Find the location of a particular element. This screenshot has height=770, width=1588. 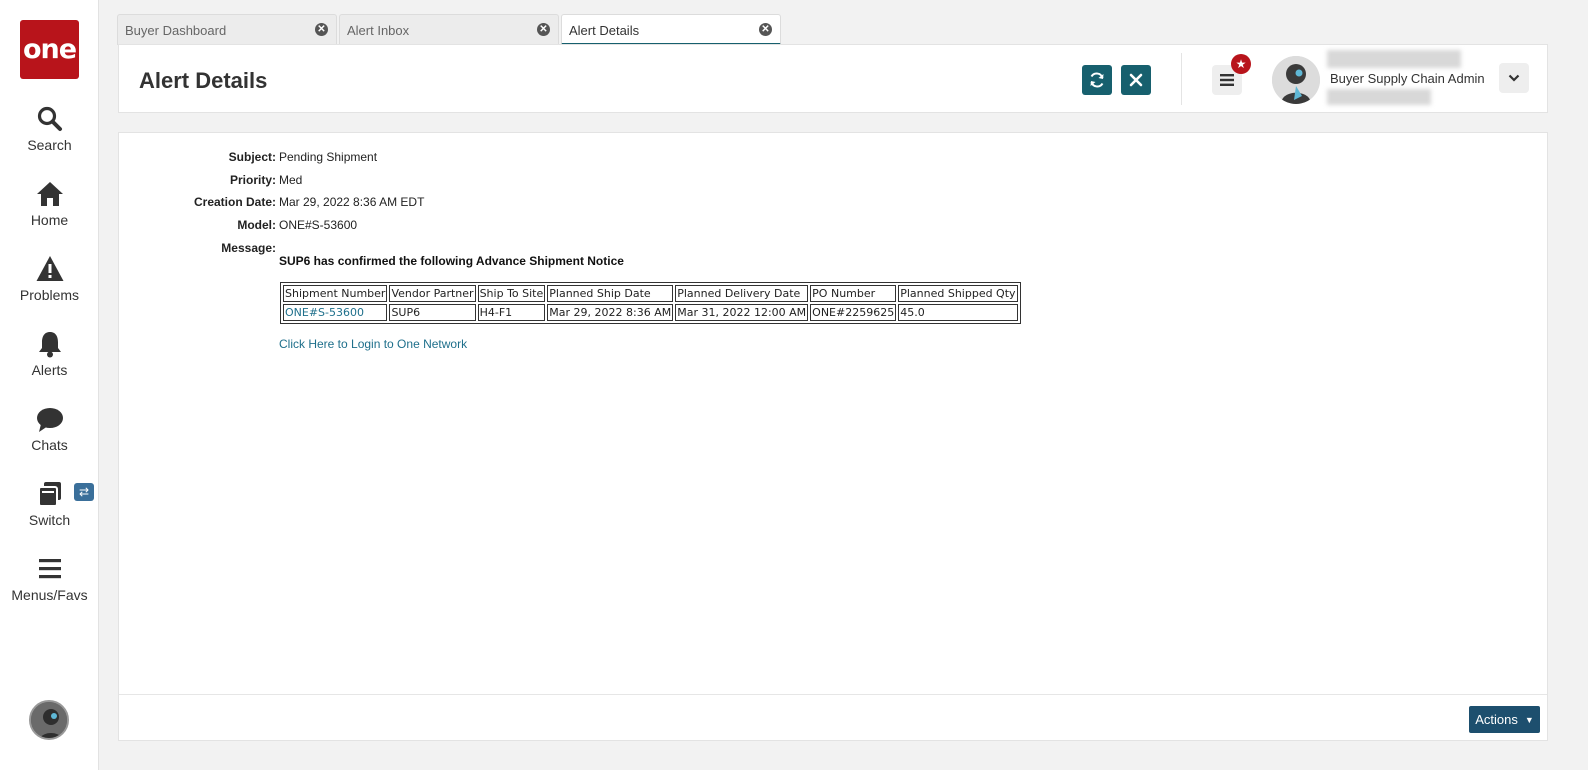

sidebar-item-alerts: Alerts is located at coordinates (49, 361).